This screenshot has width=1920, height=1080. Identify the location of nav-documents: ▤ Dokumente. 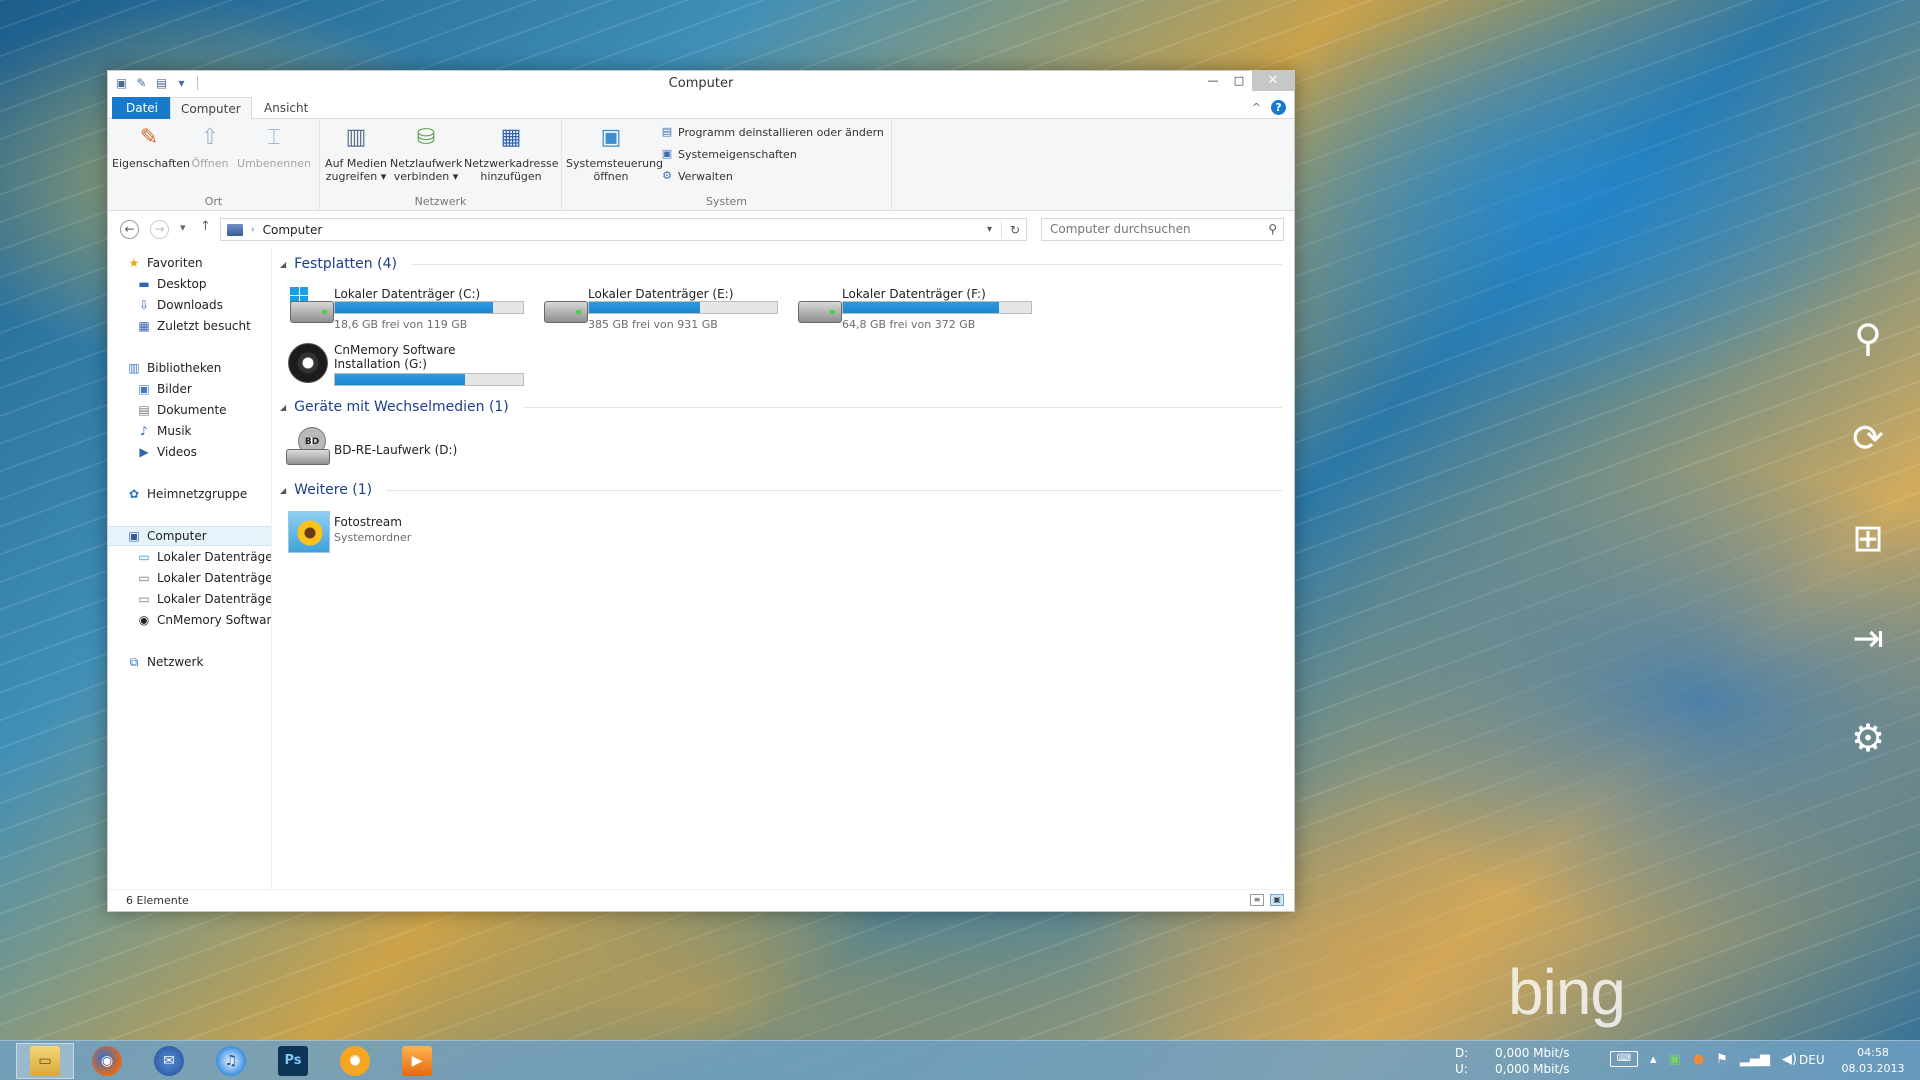
(189, 410).